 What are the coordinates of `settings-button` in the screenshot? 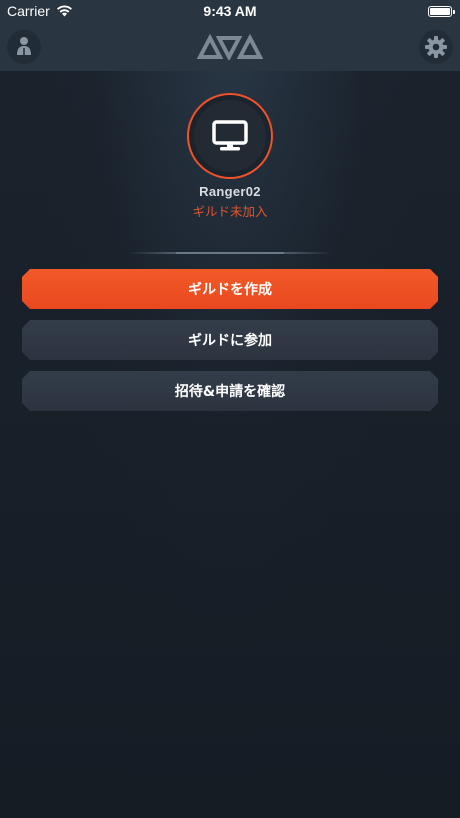 It's located at (436, 47).